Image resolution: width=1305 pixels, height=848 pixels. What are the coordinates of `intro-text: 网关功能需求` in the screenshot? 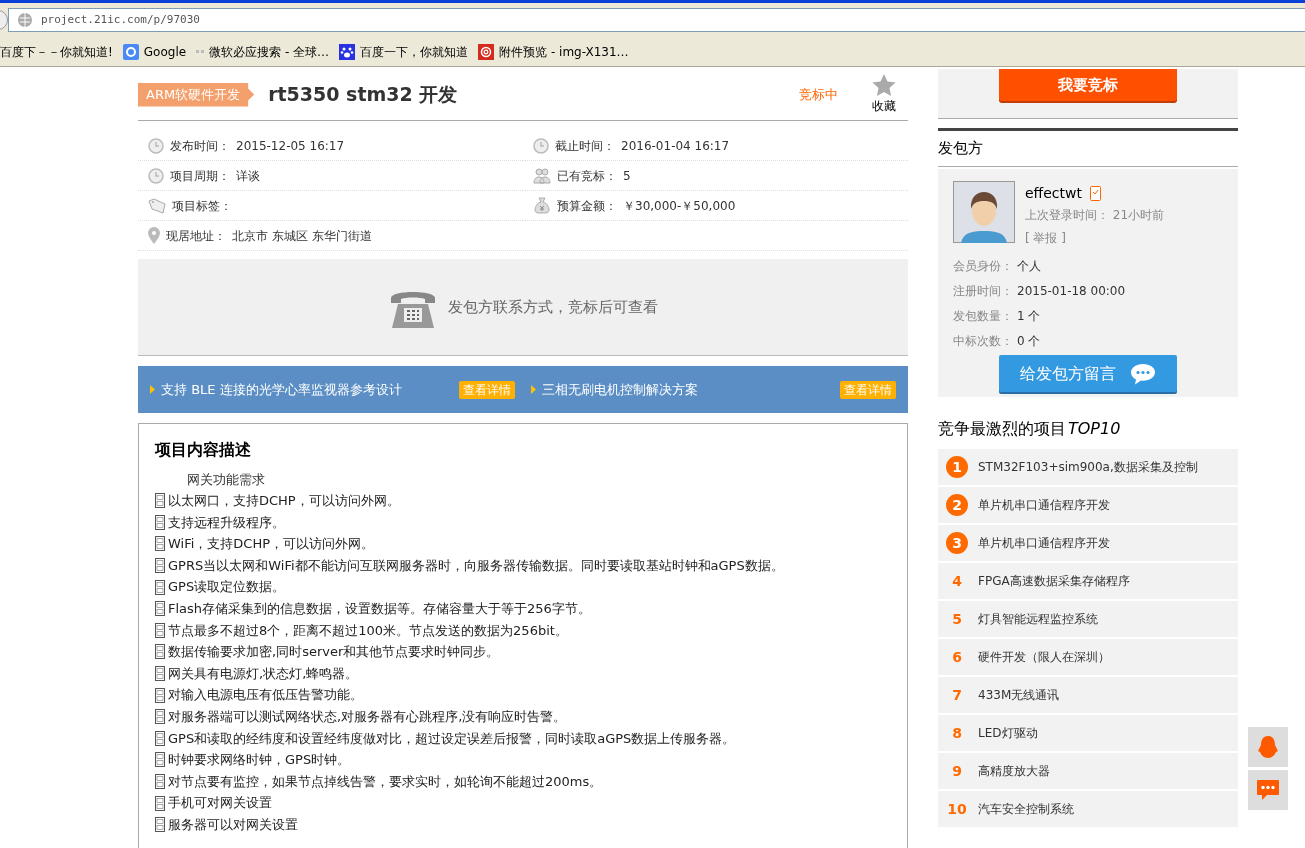 It's located at (226, 480).